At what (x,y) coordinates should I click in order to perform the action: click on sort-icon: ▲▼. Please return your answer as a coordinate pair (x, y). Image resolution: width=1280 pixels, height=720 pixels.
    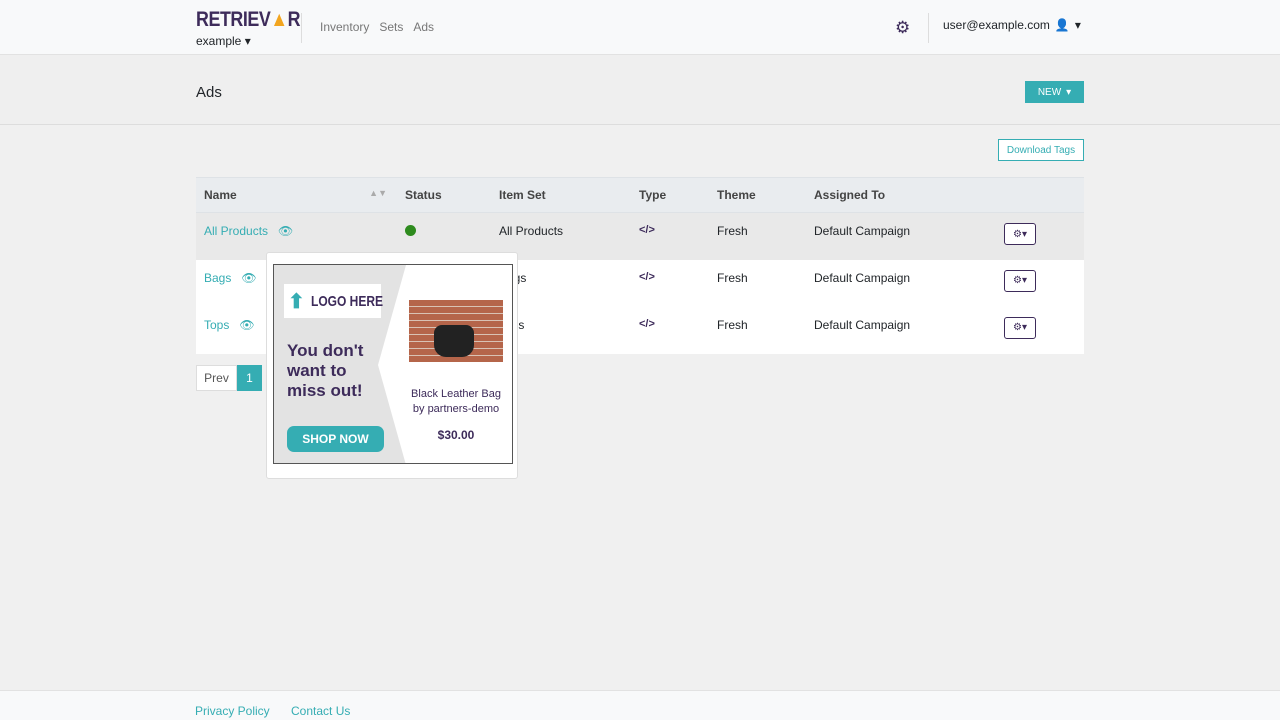
    Looking at the image, I should click on (378, 193).